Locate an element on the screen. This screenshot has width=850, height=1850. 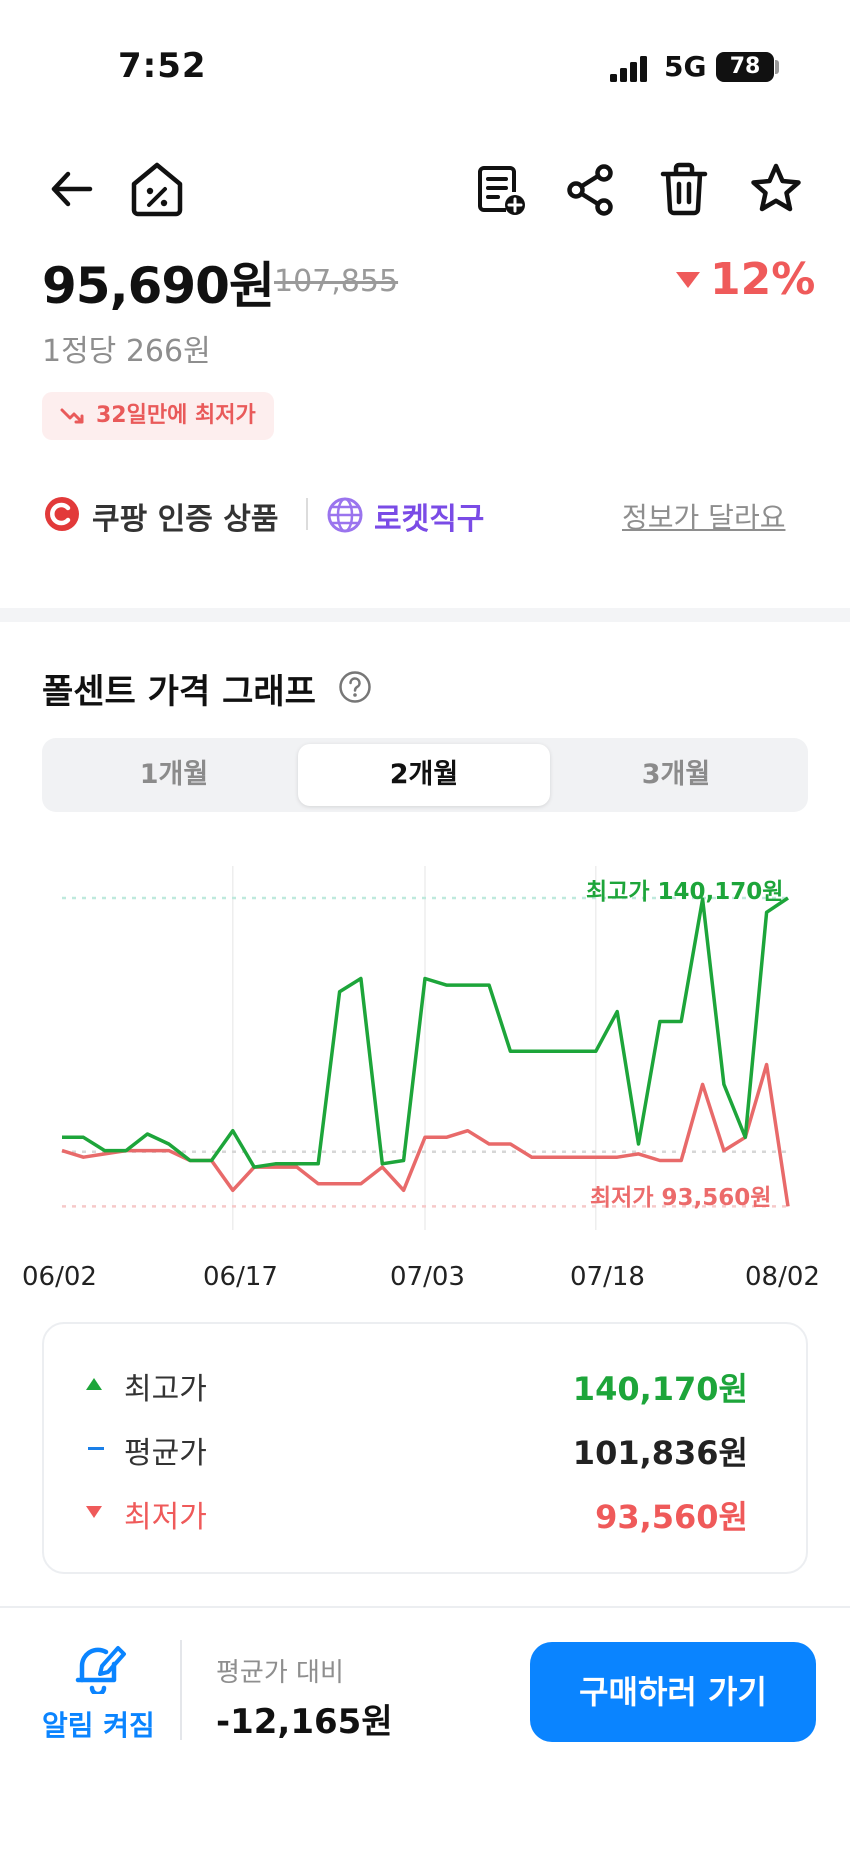
compare-avg-label: 평균가 대비 is located at coordinates (280, 1673).